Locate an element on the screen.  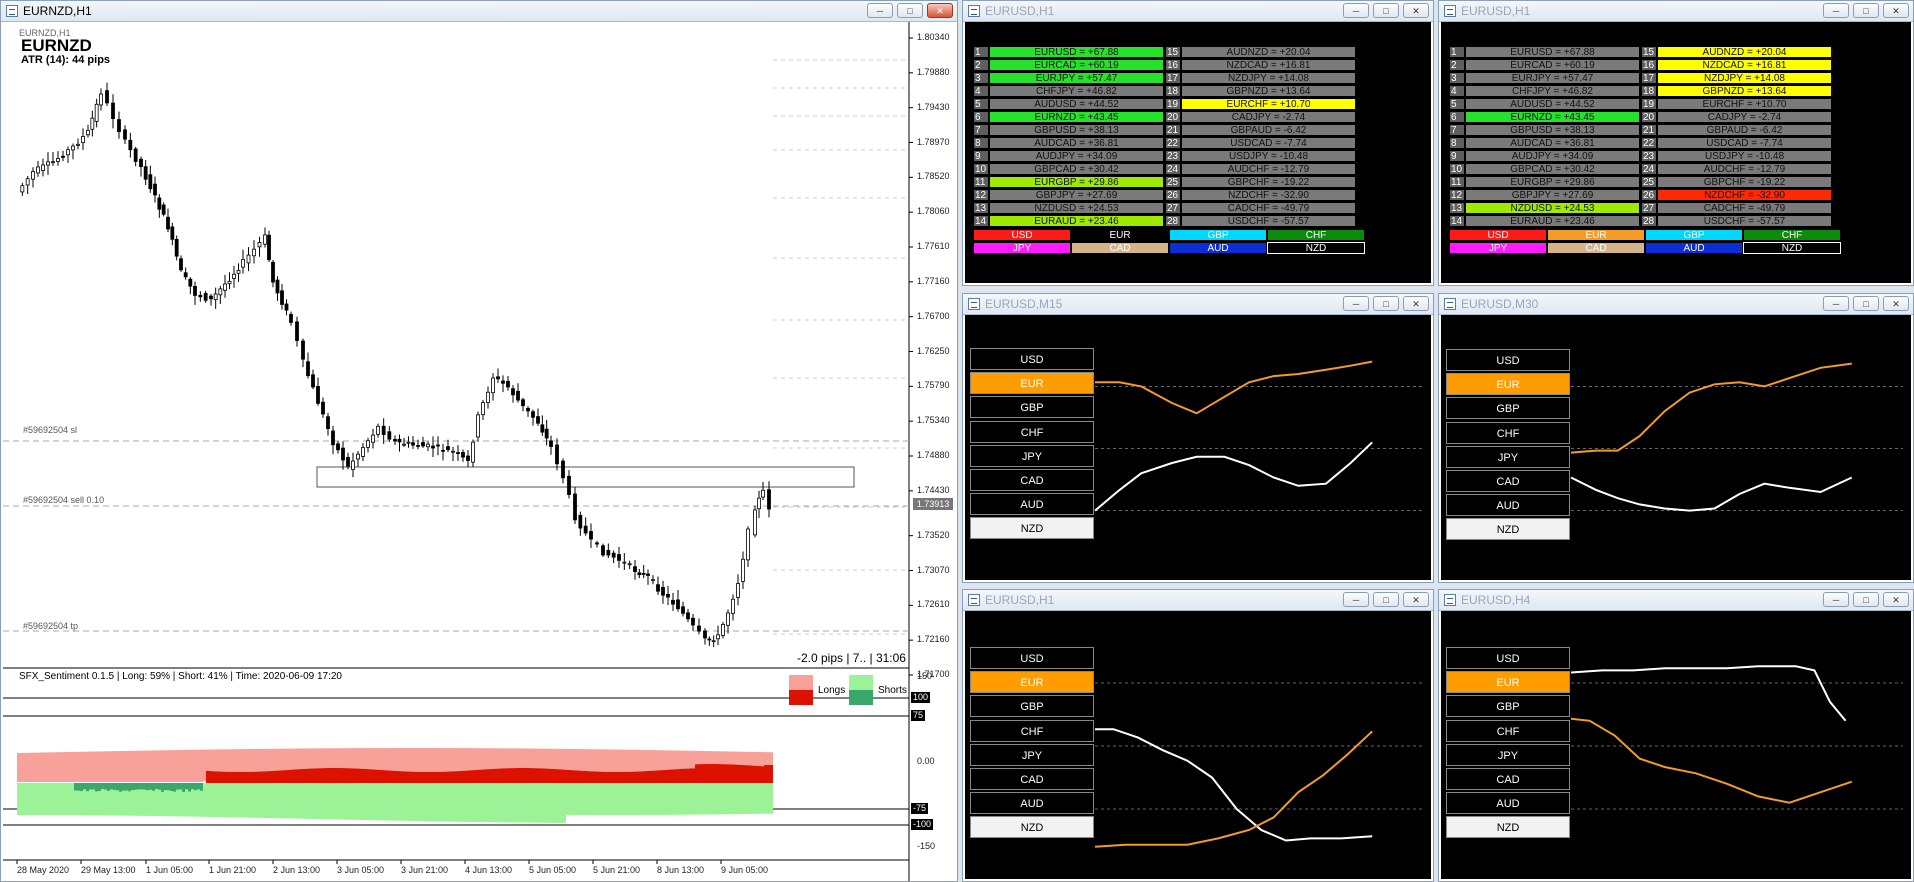
strength-titlebar: EURUSD,H1 ─ □ ✕ is located at coordinates (1198, 600).